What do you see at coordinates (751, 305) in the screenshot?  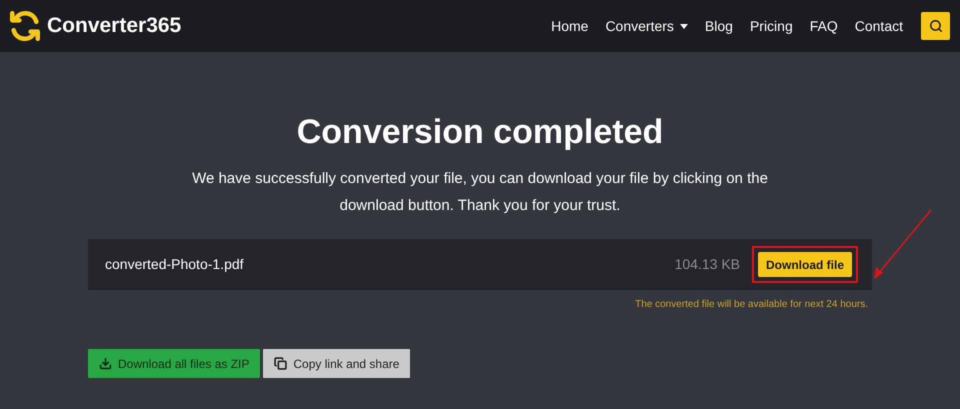 I see `availability-note: The converted file will be available for next 24 hours.` at bounding box center [751, 305].